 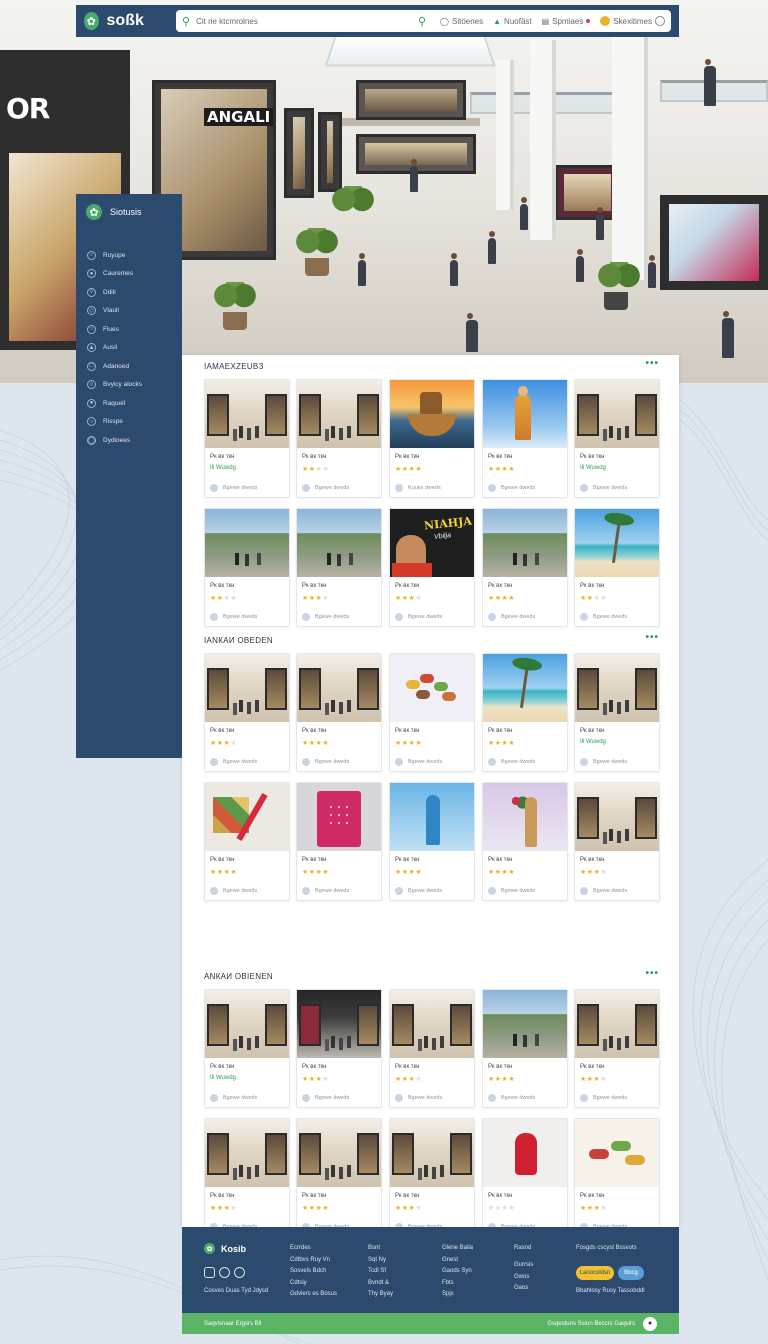 What do you see at coordinates (457, 1283) in the screenshot?
I see `footer-link: Fbts` at bounding box center [457, 1283].